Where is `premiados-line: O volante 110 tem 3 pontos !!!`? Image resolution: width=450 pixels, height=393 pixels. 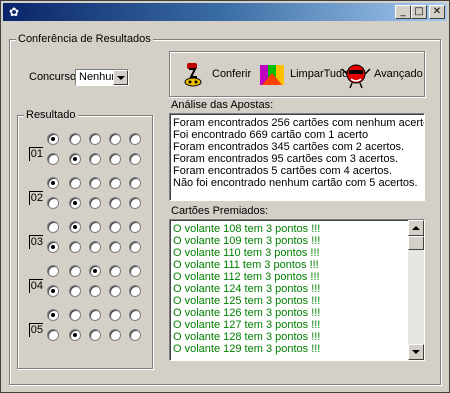 premiados-line: O volante 110 tem 3 pontos !!! is located at coordinates (246, 253).